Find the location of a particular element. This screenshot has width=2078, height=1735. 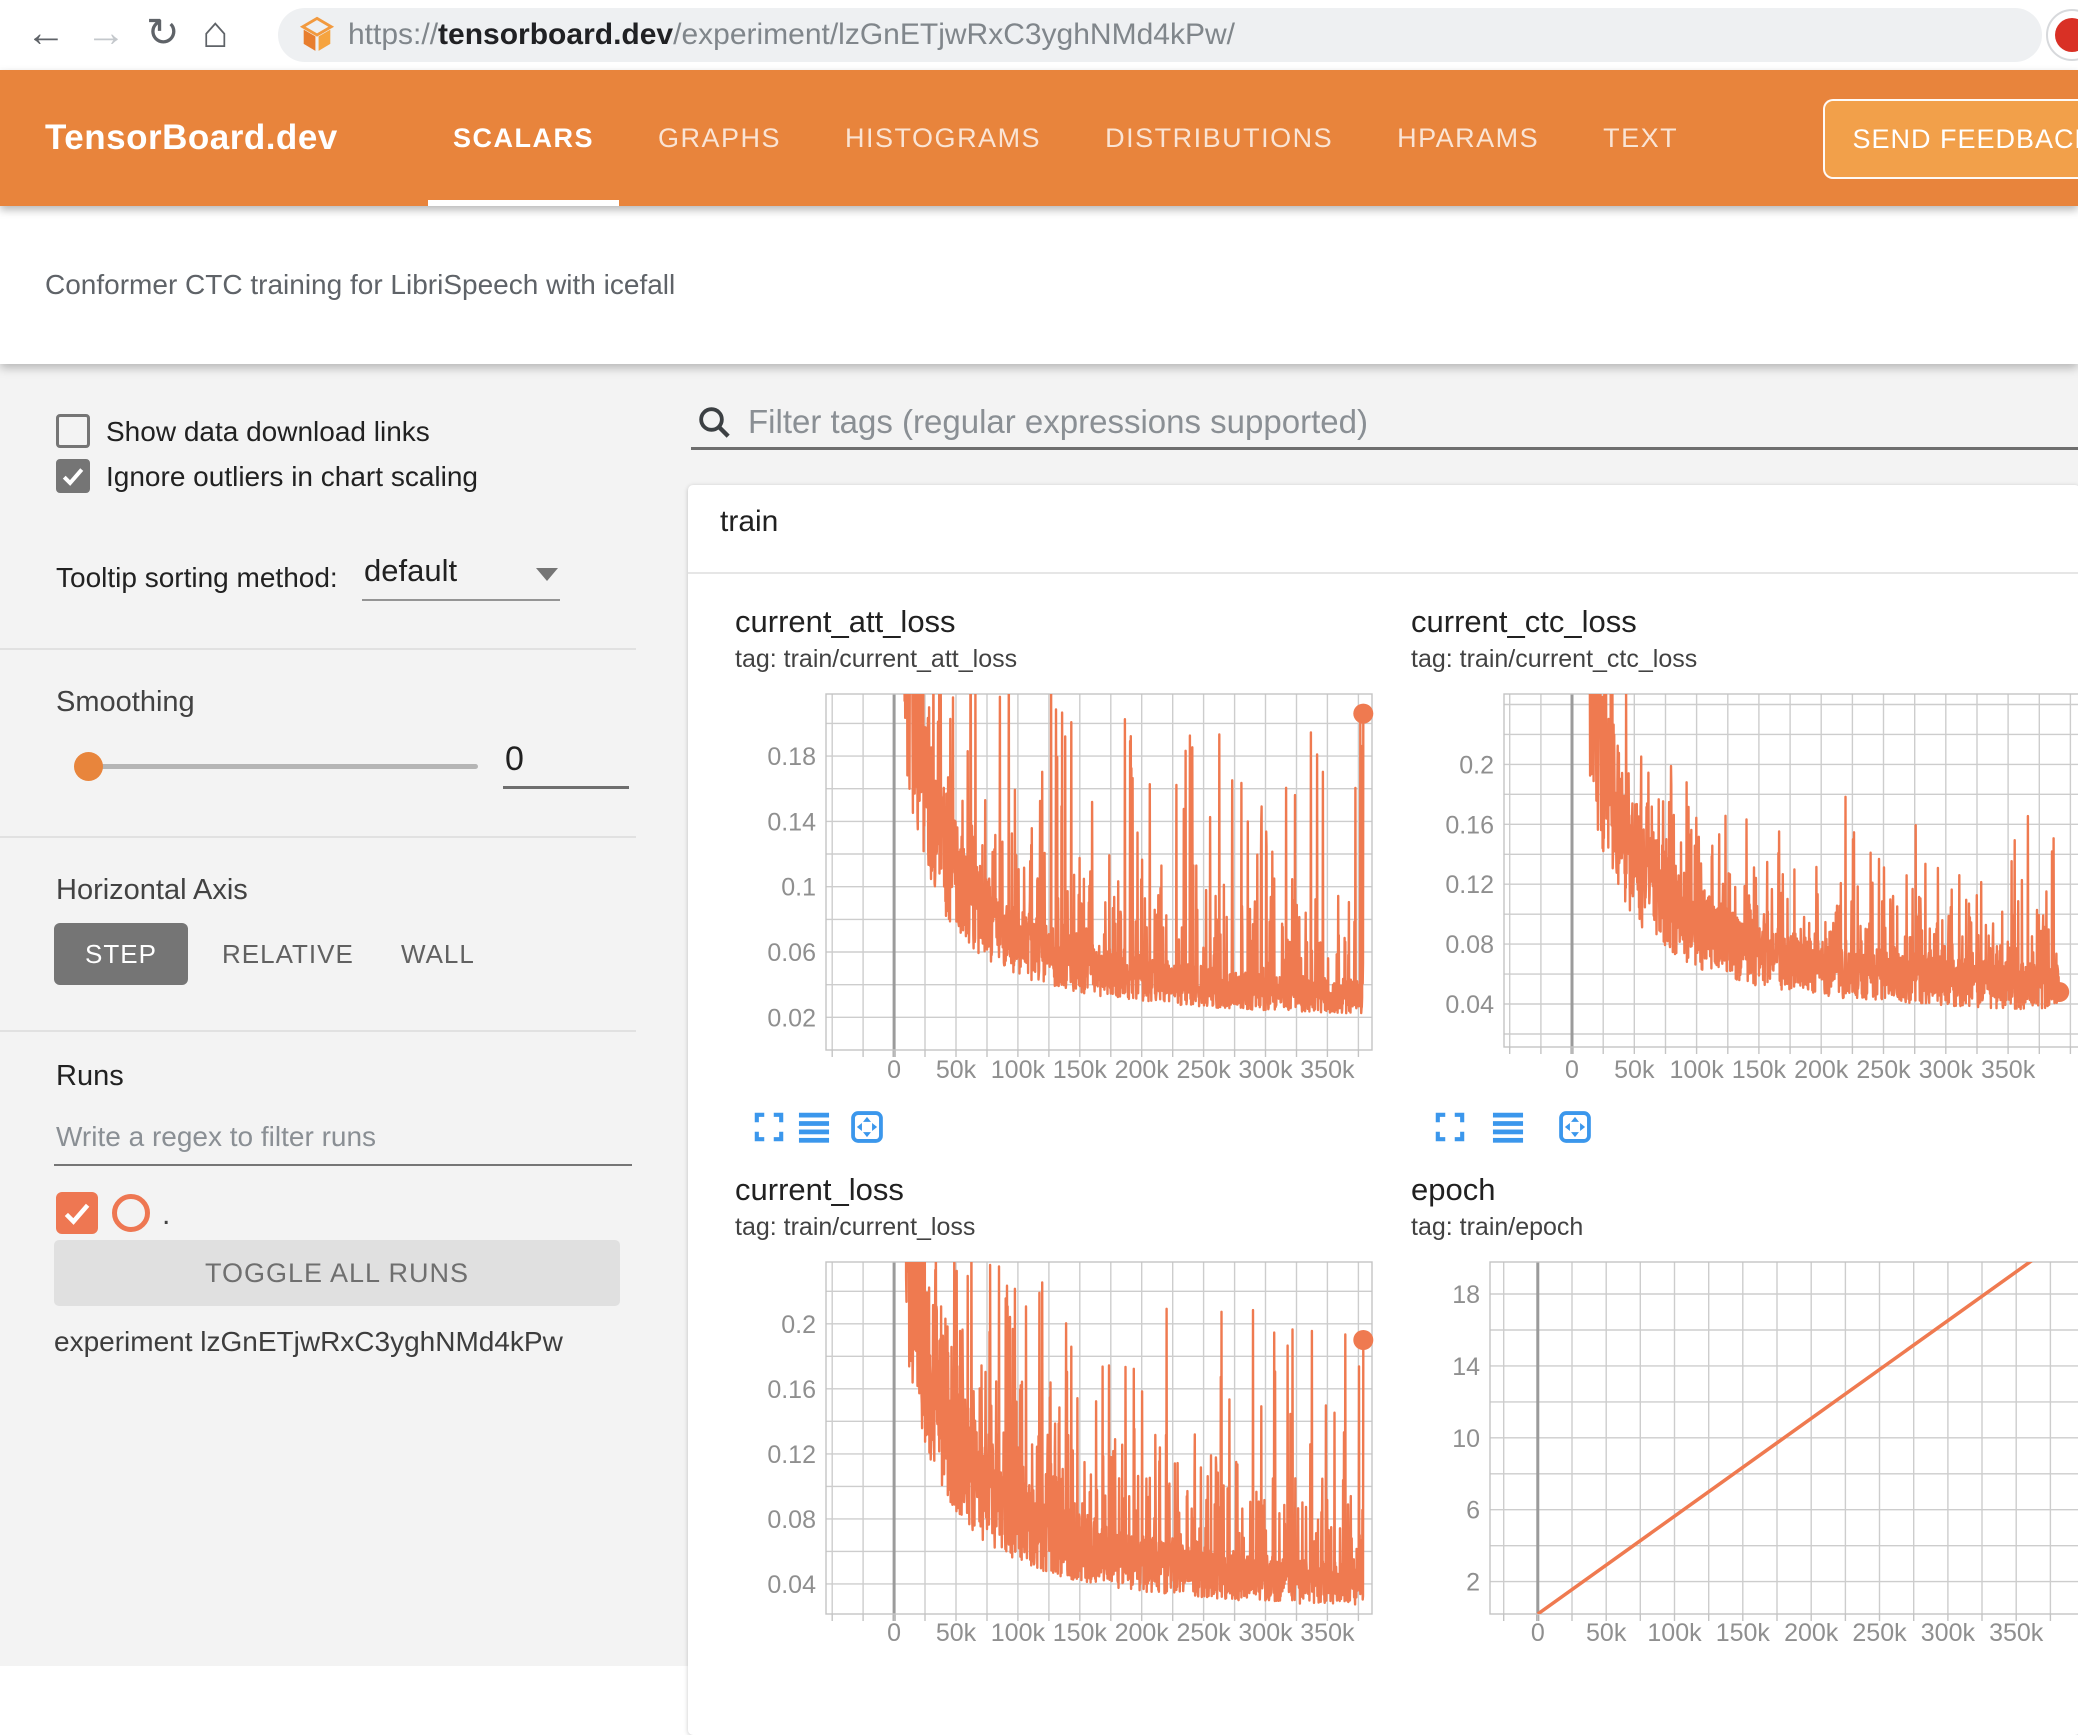

chart-tag-current_att_loss: tag: train/current_att_loss is located at coordinates (876, 659).